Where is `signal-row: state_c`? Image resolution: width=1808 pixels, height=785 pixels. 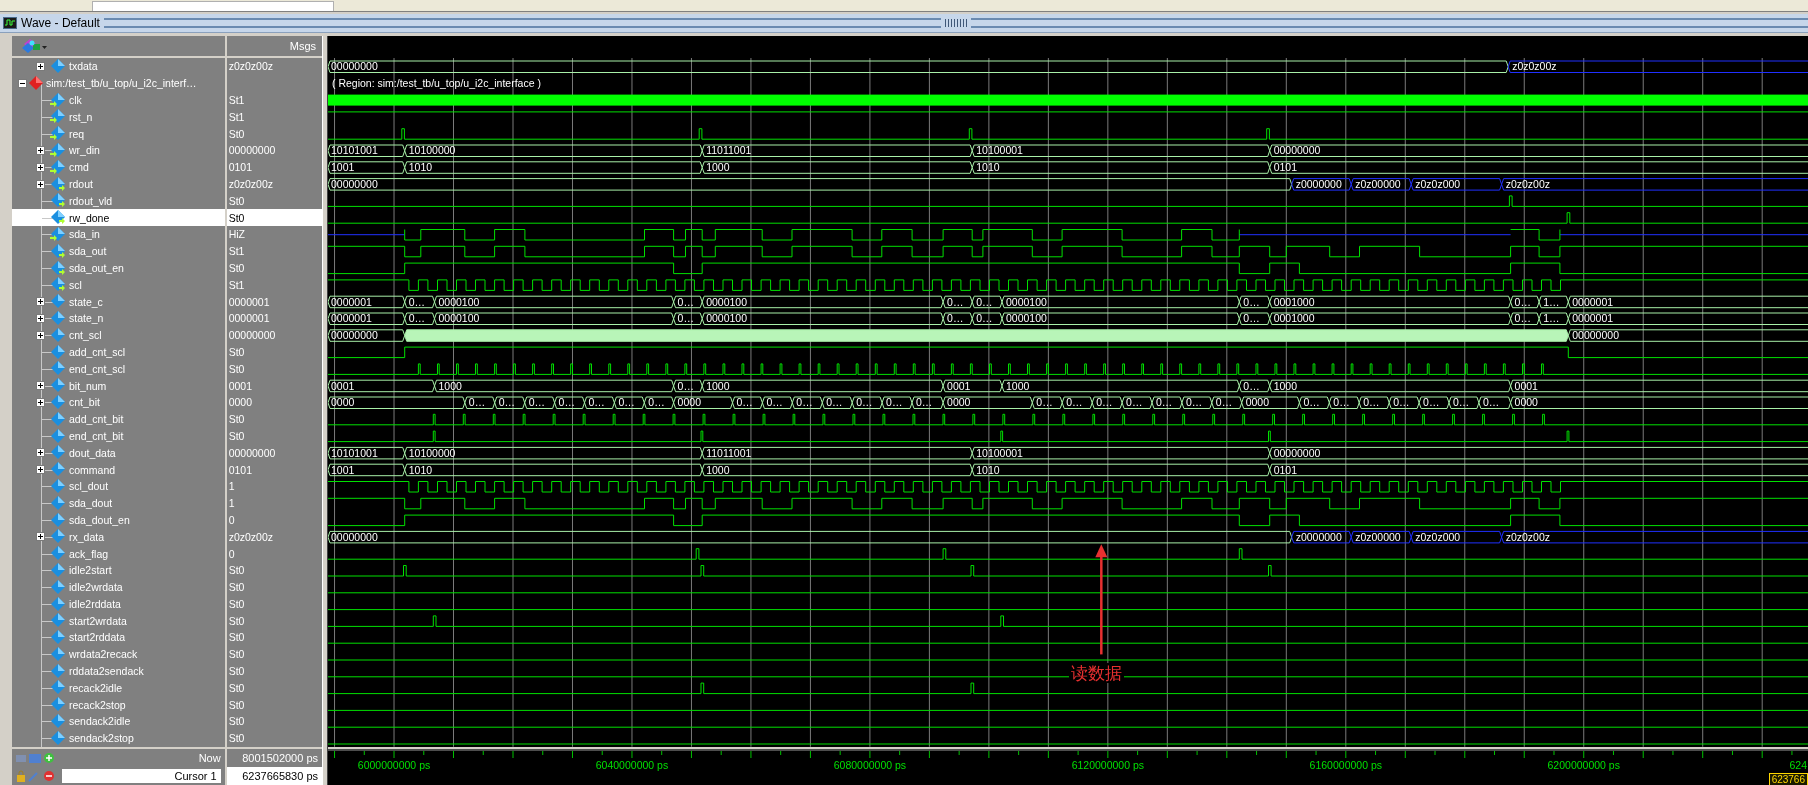
signal-row: state_c is located at coordinates (118, 301).